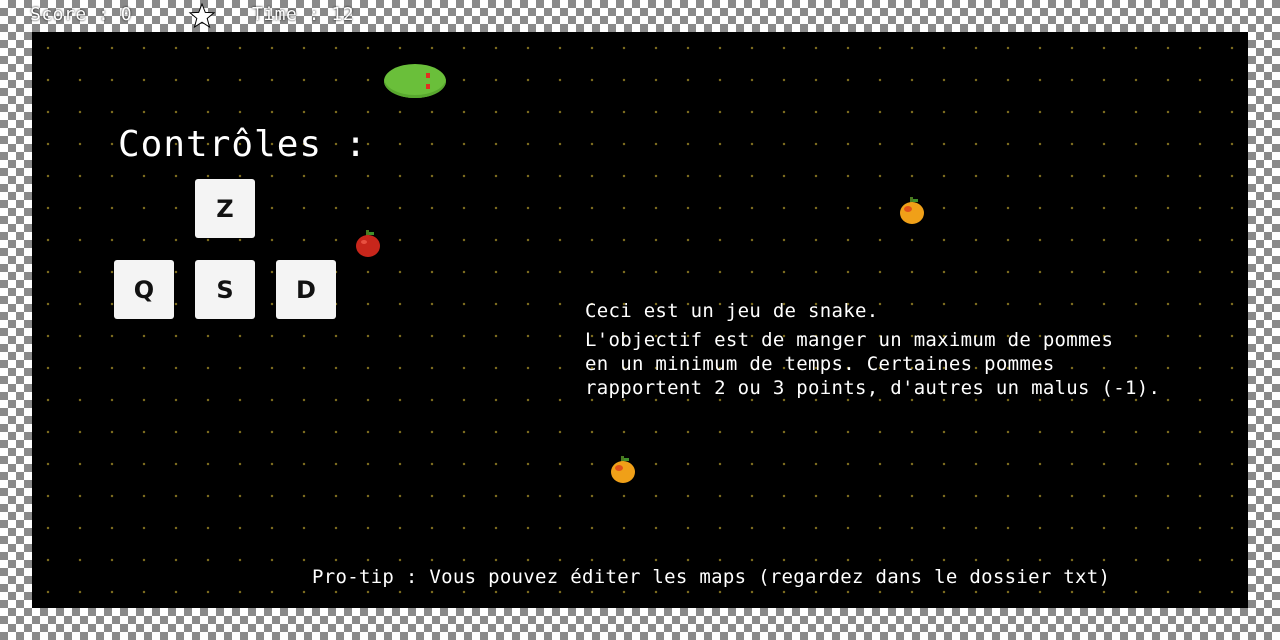 Image resolution: width=1280 pixels, height=640 pixels. Describe the element at coordinates (306, 289) in the screenshot. I see `key-d: D` at that location.